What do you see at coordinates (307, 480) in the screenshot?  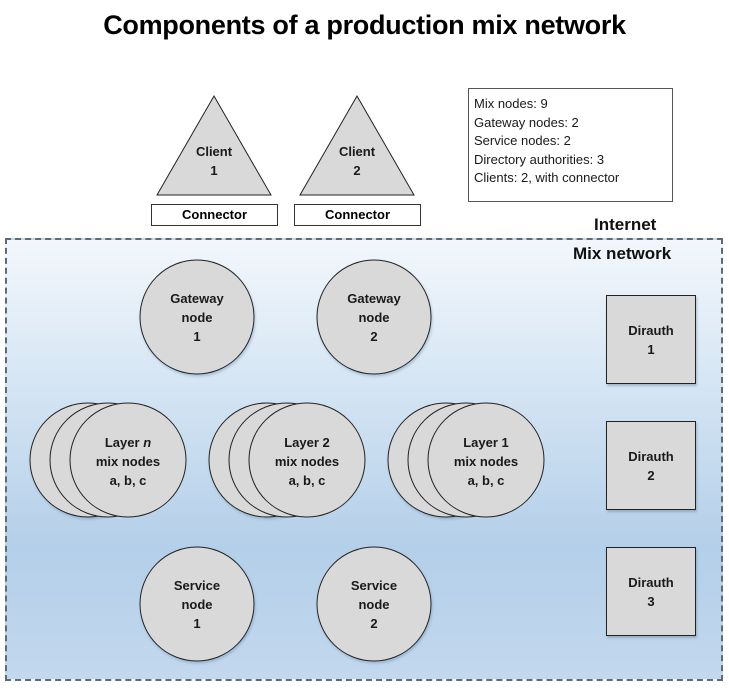 I see `layer-2-line3: a, b, c` at bounding box center [307, 480].